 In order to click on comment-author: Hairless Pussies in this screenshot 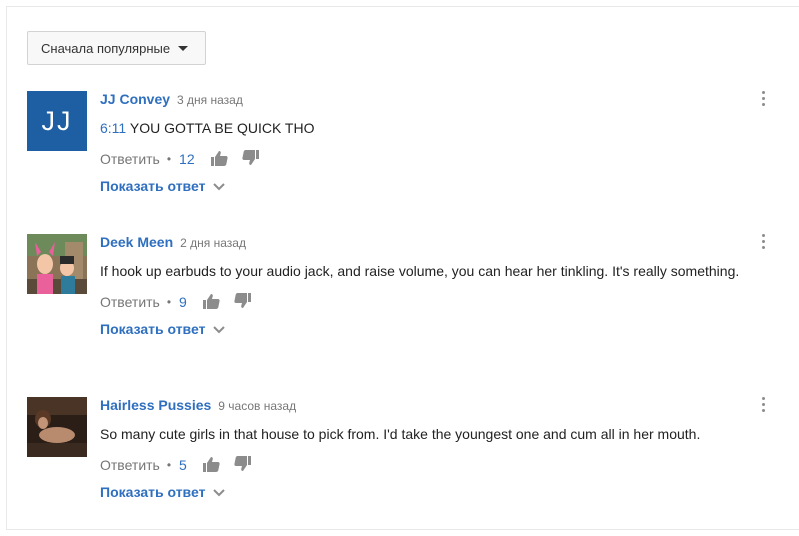, I will do `click(155, 405)`.